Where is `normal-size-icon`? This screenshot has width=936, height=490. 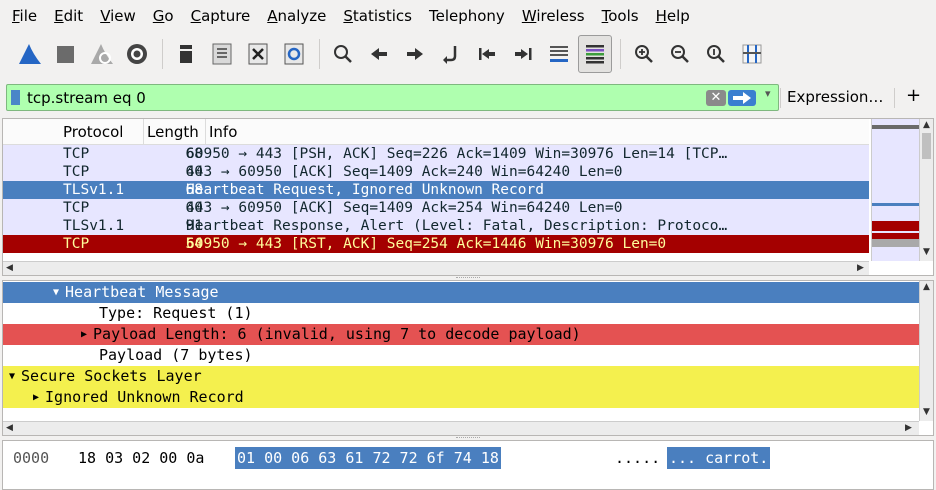
normal-size-icon is located at coordinates (716, 54).